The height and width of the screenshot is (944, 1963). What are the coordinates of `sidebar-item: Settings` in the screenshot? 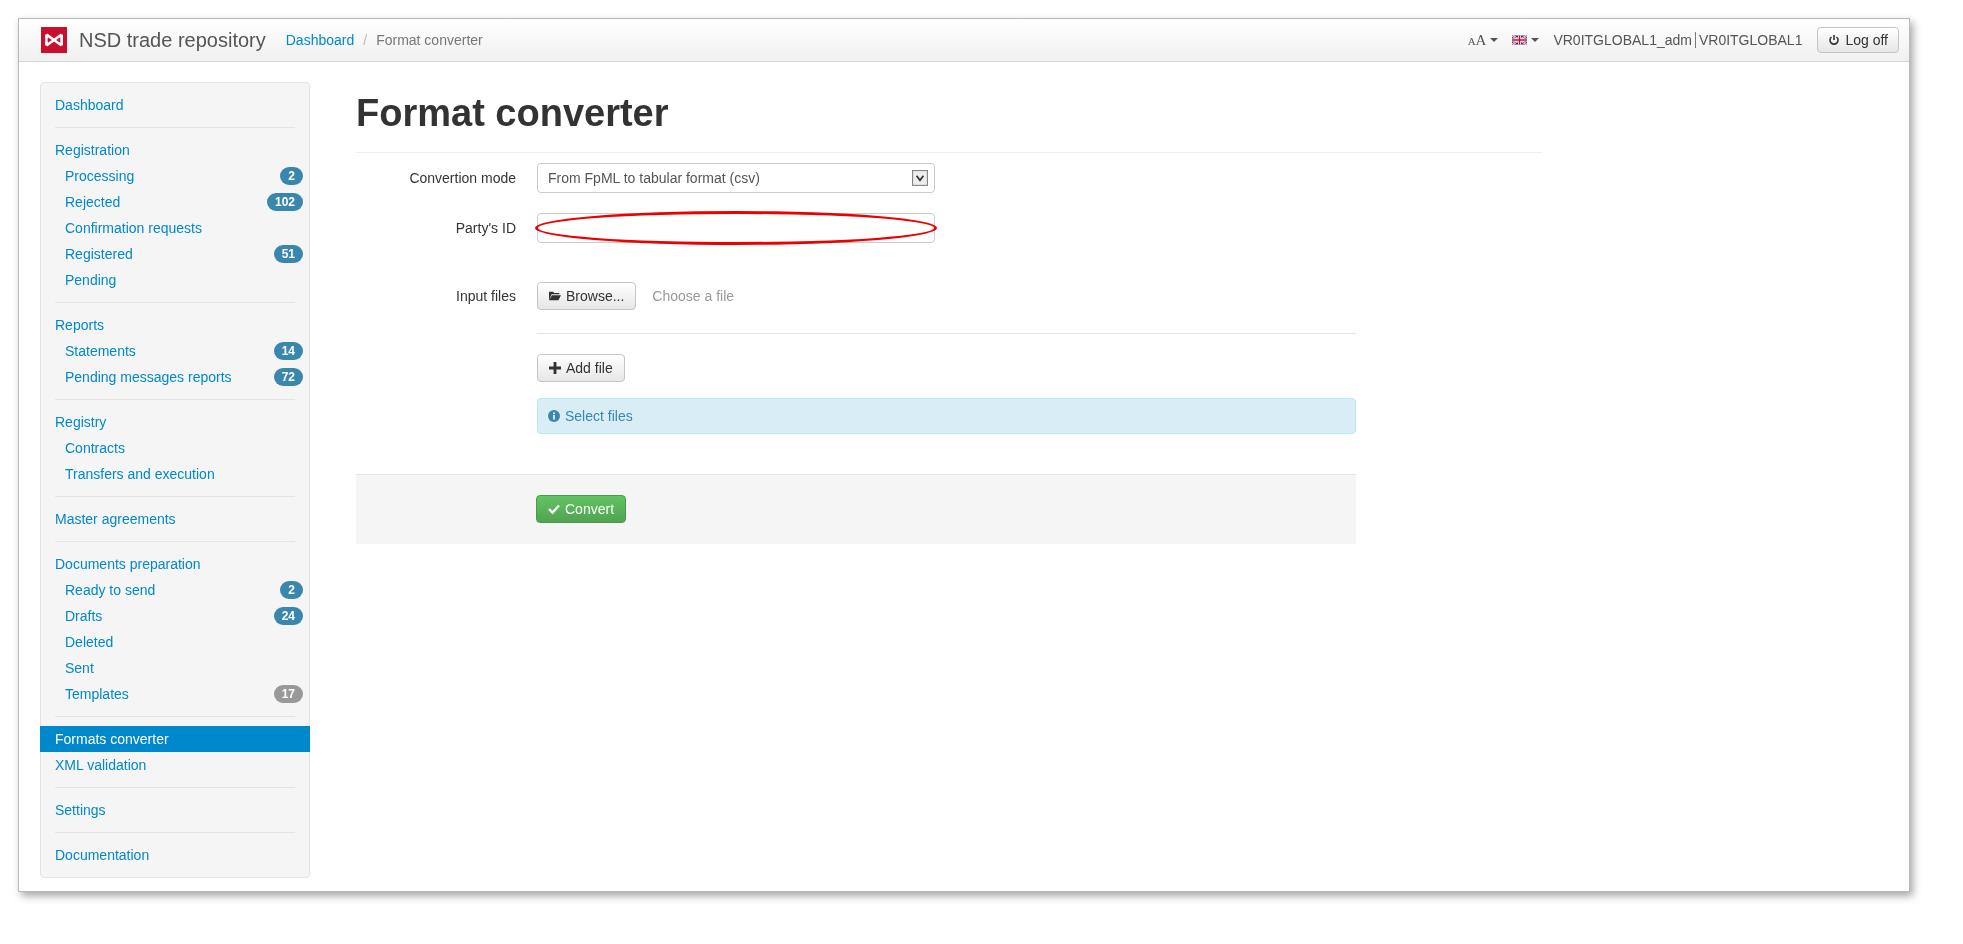 It's located at (175, 810).